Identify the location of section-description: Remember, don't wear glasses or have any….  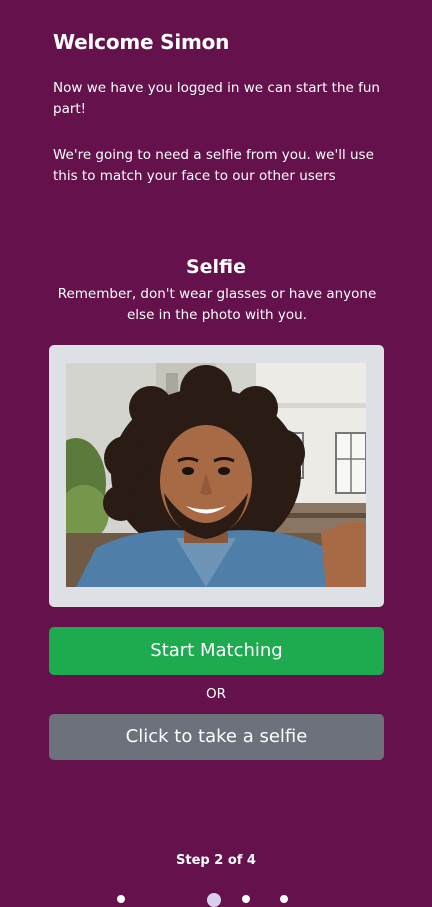
(217, 304).